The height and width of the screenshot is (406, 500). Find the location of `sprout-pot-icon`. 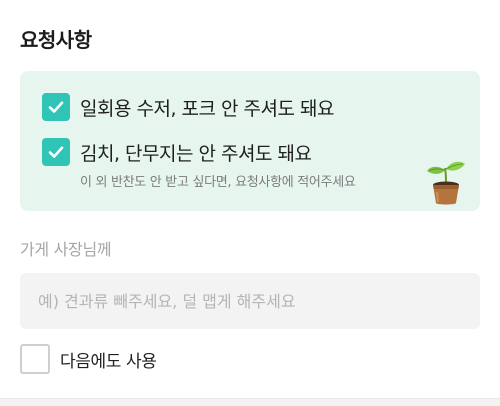

sprout-pot-icon is located at coordinates (446, 183).